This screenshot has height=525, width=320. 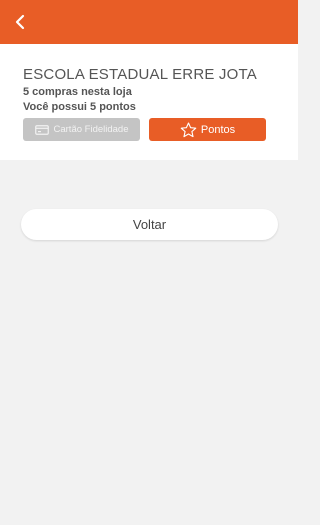 I want to click on chevron-left-icon, so click(x=20, y=22).